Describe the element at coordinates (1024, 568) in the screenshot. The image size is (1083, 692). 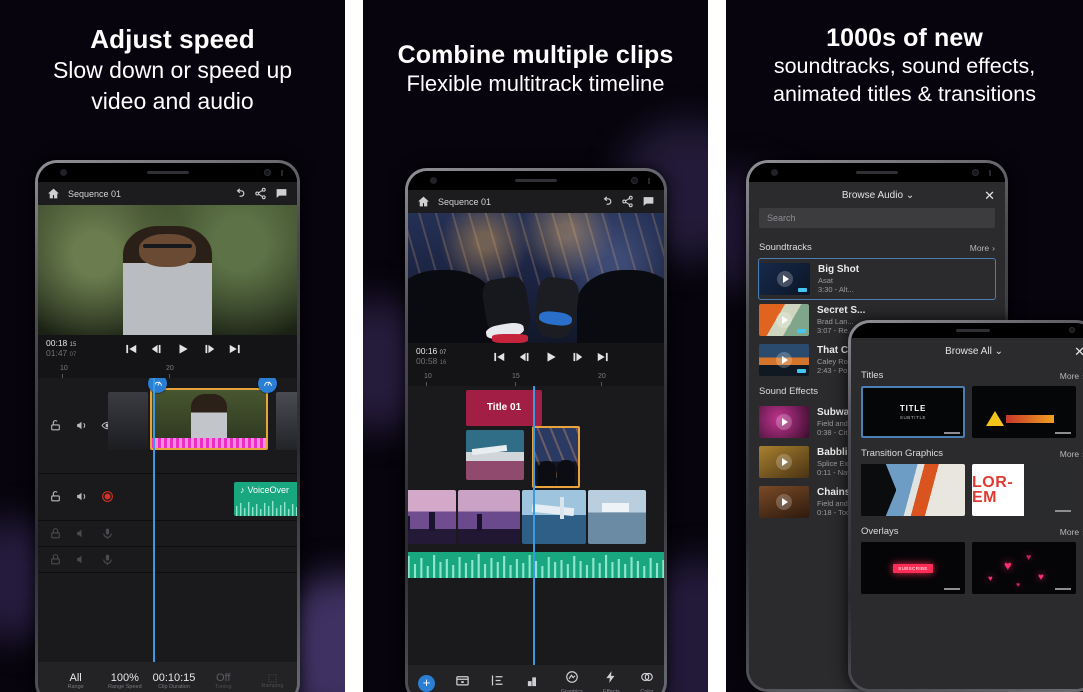
I see `overlay-cell: ♥ ♥ ♥ ♥ ♥` at that location.